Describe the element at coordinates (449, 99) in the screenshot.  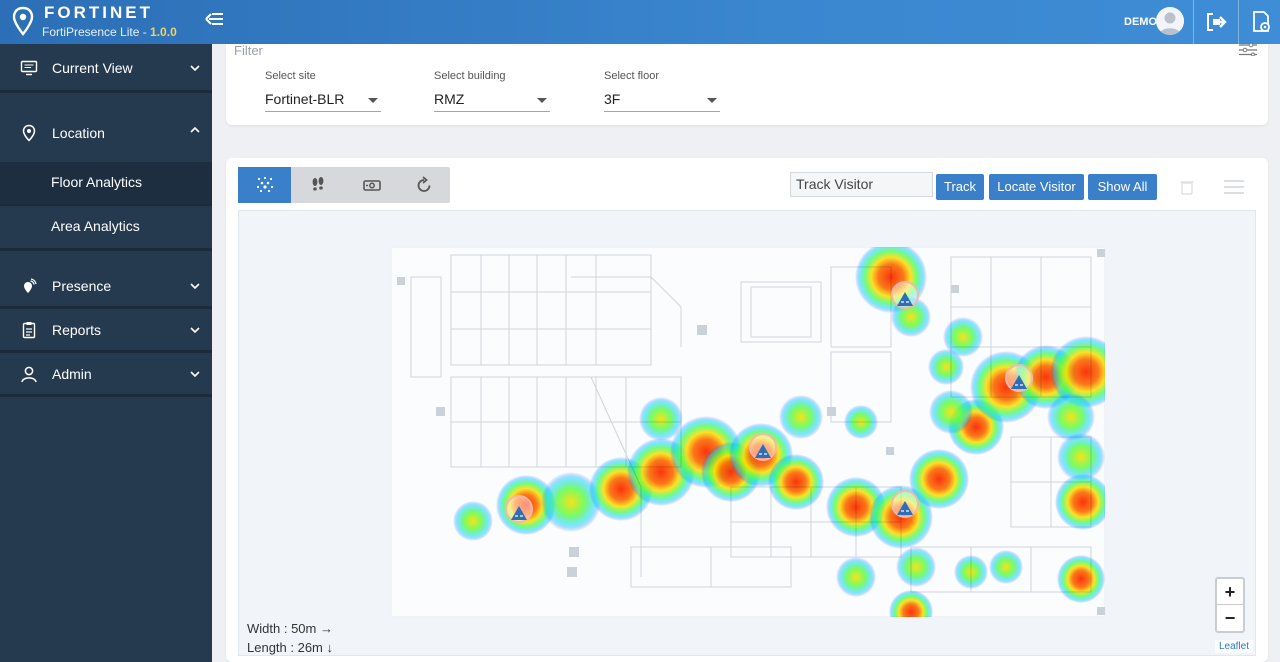
I see `building-value: RMZ` at that location.